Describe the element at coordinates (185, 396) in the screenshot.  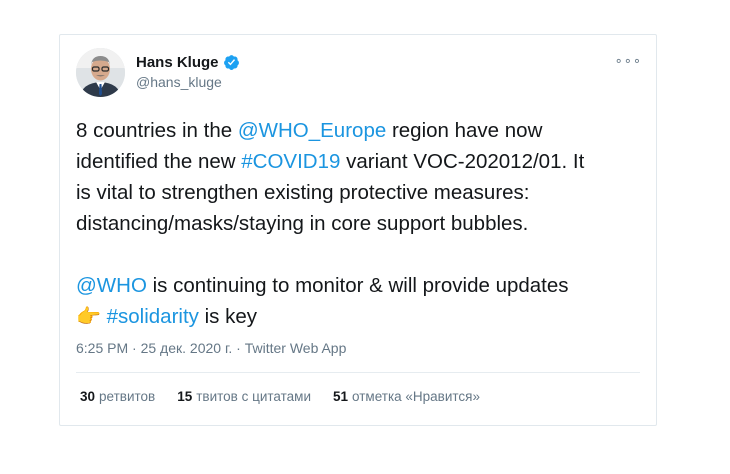
I see `quotes-count: 15` at that location.